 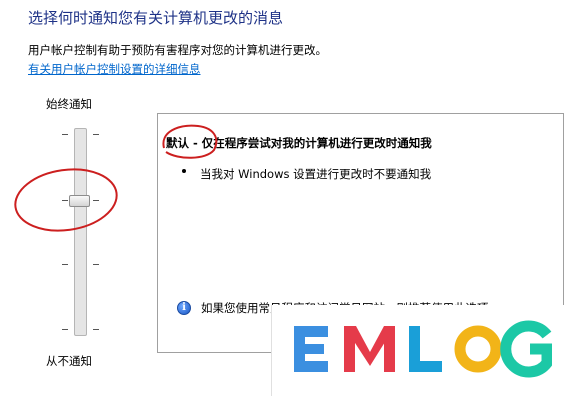 What do you see at coordinates (79, 201) in the screenshot?
I see `slider-thumb` at bounding box center [79, 201].